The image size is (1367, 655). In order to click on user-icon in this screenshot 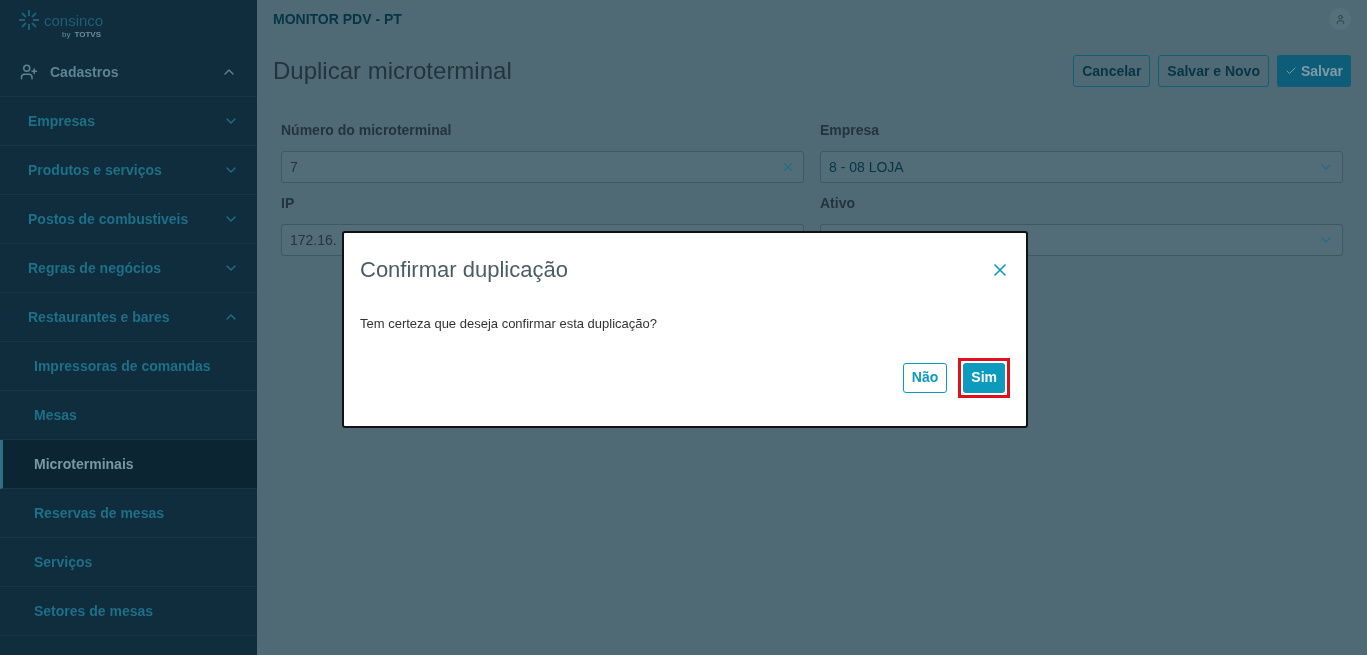, I will do `click(1340, 19)`.